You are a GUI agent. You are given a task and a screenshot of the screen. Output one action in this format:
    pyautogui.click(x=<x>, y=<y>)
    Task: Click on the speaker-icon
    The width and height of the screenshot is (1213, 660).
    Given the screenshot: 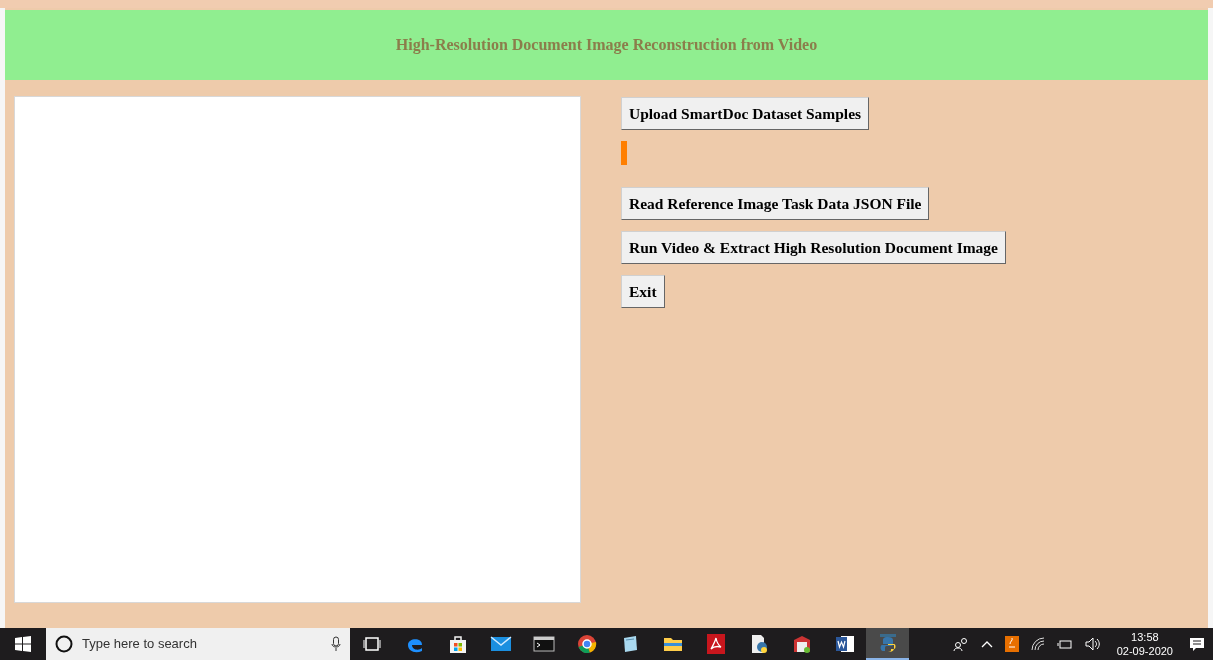 What is the action you would take?
    pyautogui.click(x=1092, y=644)
    